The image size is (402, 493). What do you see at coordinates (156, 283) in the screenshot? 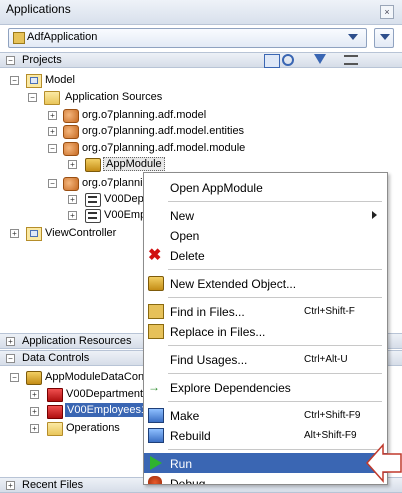
I see `extended-object-icon` at bounding box center [156, 283].